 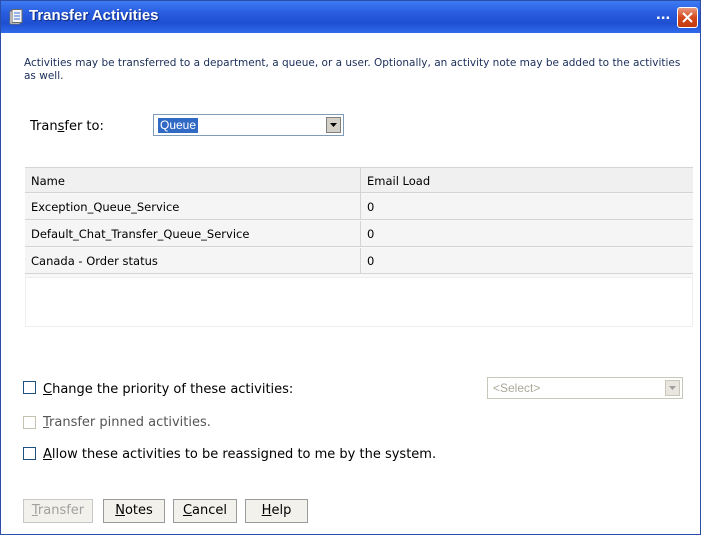 I want to click on column-header-email-load: Email Load, so click(x=527, y=181).